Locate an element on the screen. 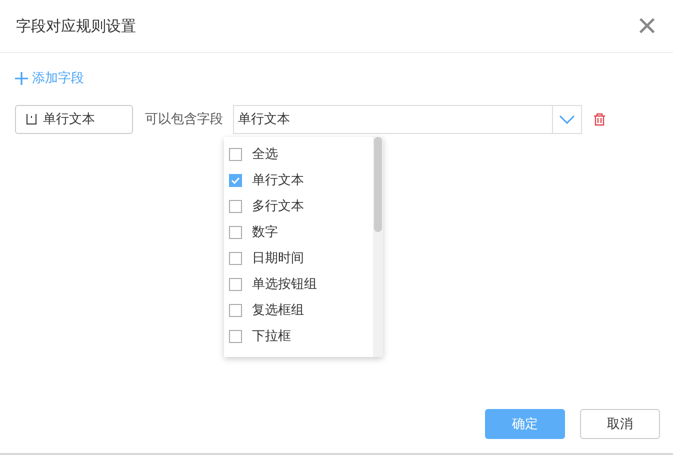  contains-label: 可以包含字段 is located at coordinates (184, 119).